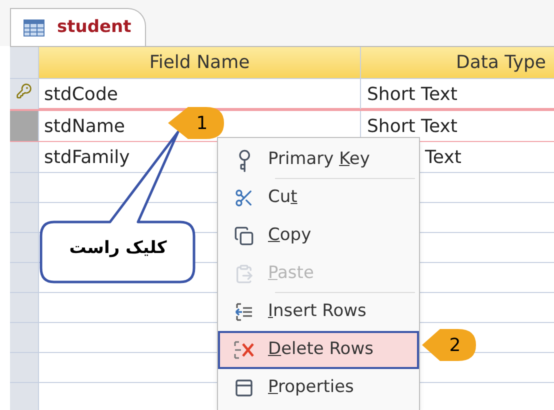  What do you see at coordinates (94, 27) in the screenshot?
I see `tab-title: student` at bounding box center [94, 27].